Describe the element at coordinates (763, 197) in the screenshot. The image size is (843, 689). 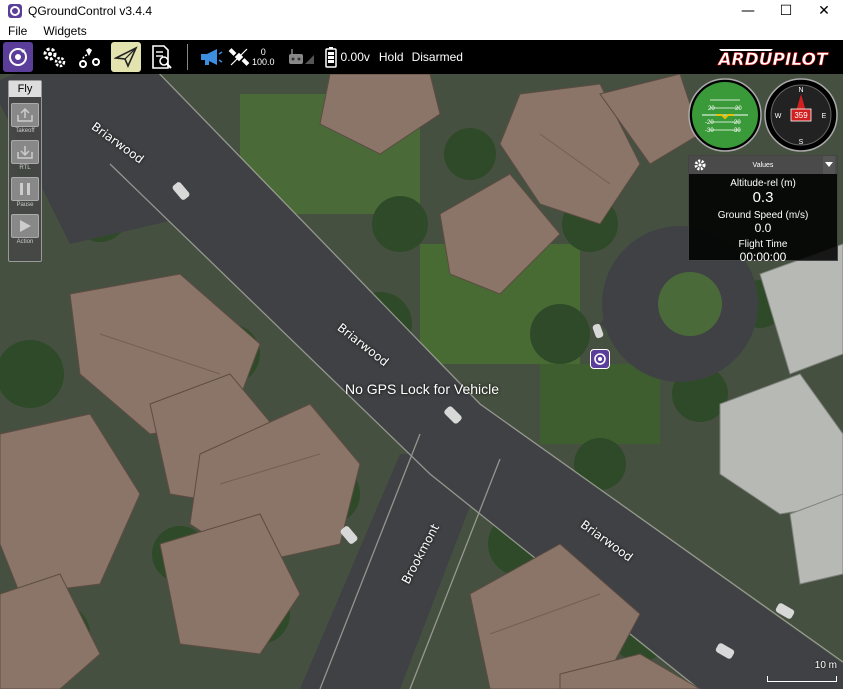
I see `altitude-value: 0.3` at that location.